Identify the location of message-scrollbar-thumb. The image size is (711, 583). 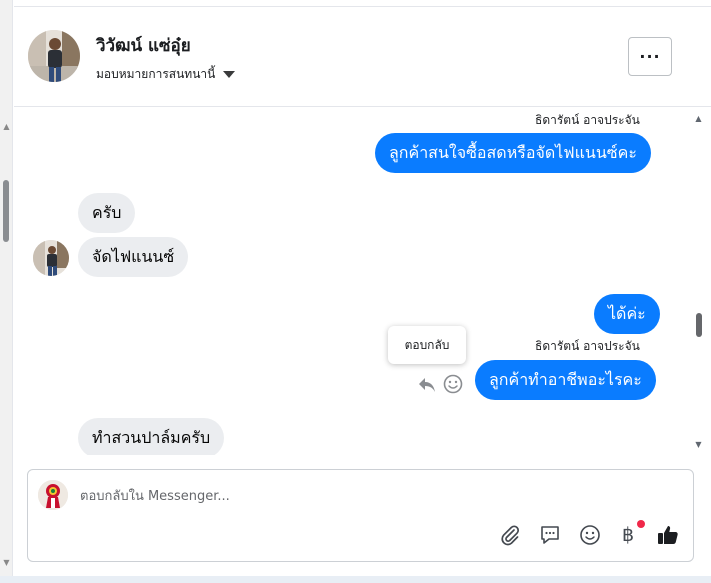
(699, 325).